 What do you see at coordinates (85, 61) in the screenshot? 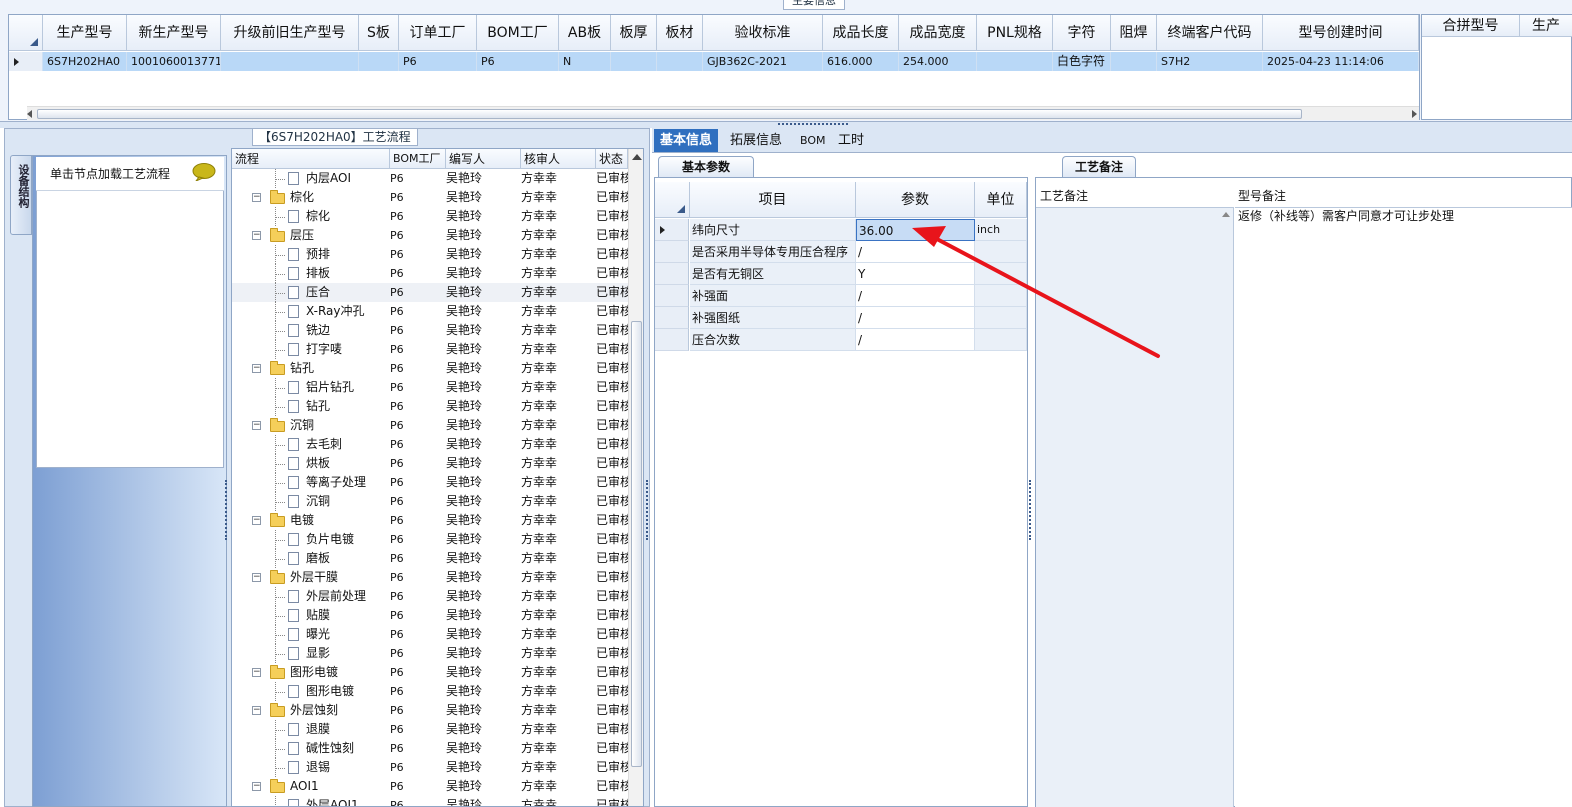
I see `cell-model: 6S7H202HA0` at bounding box center [85, 61].